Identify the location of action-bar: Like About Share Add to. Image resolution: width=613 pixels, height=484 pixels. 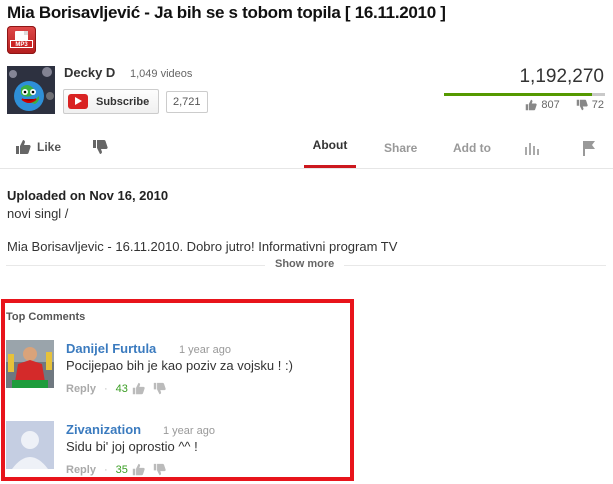
(306, 149).